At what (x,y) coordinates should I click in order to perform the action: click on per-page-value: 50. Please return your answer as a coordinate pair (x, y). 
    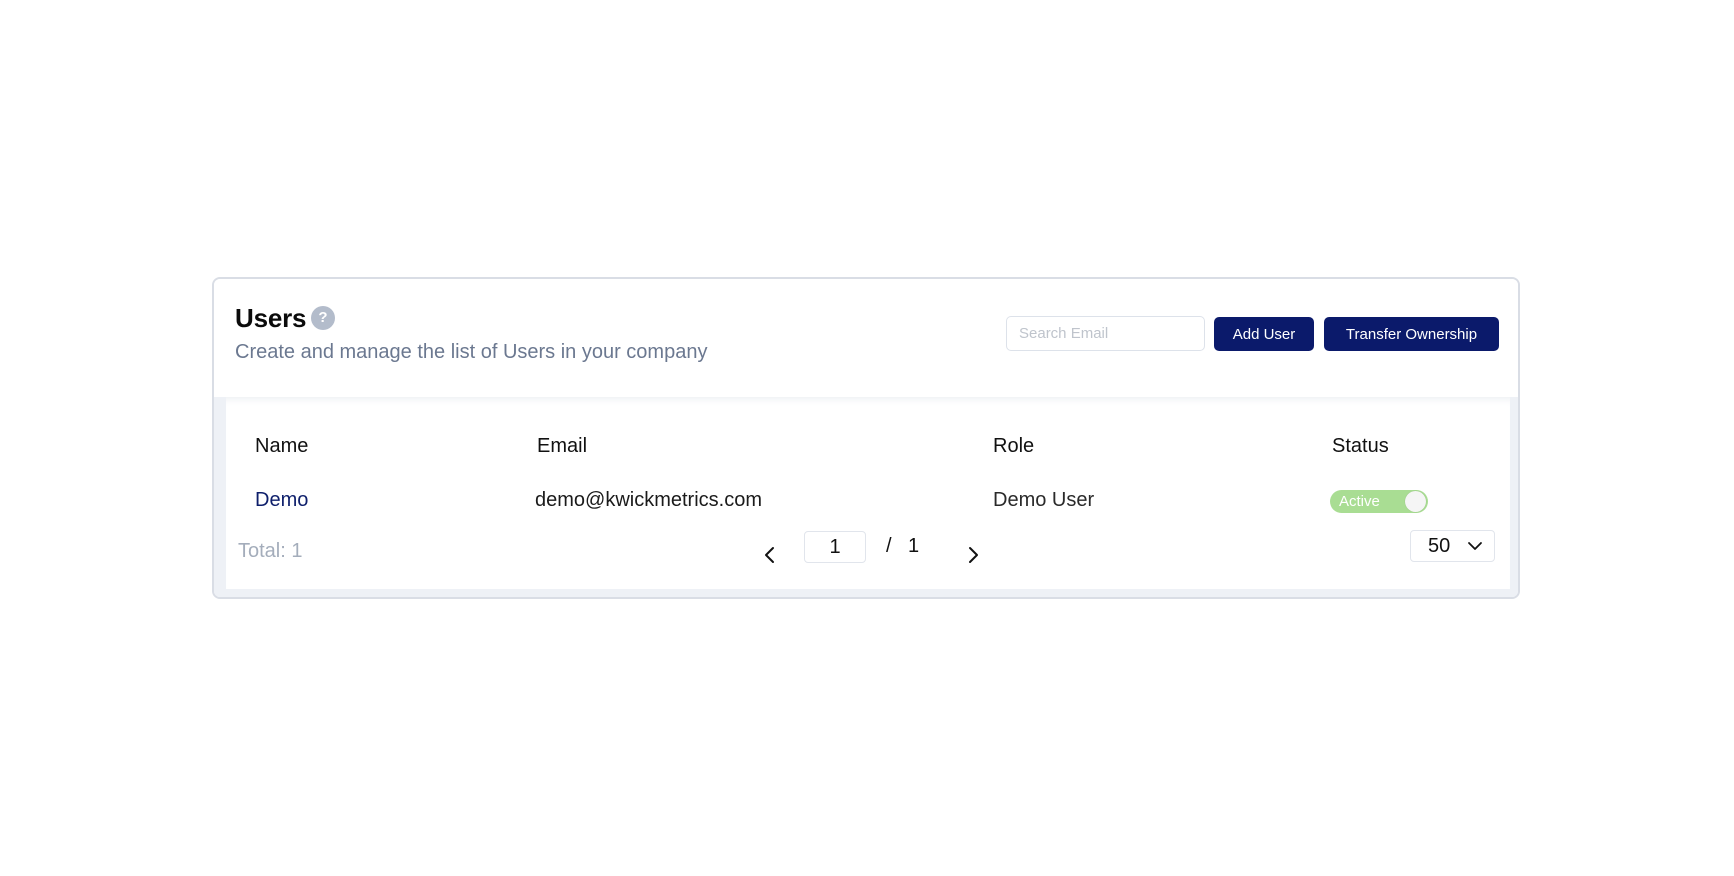
    Looking at the image, I should click on (1439, 546).